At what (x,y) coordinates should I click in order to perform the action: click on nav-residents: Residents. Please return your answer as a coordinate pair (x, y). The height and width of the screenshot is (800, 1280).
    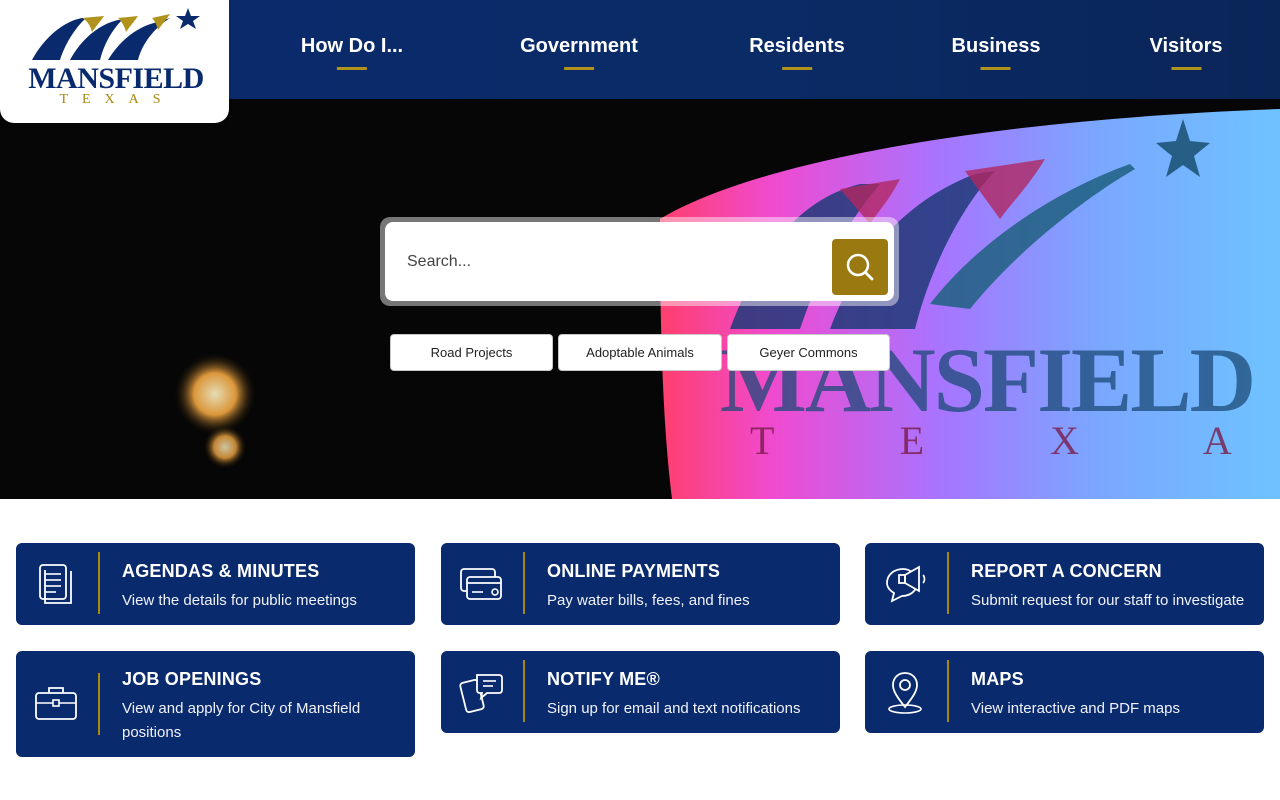
    Looking at the image, I should click on (797, 52).